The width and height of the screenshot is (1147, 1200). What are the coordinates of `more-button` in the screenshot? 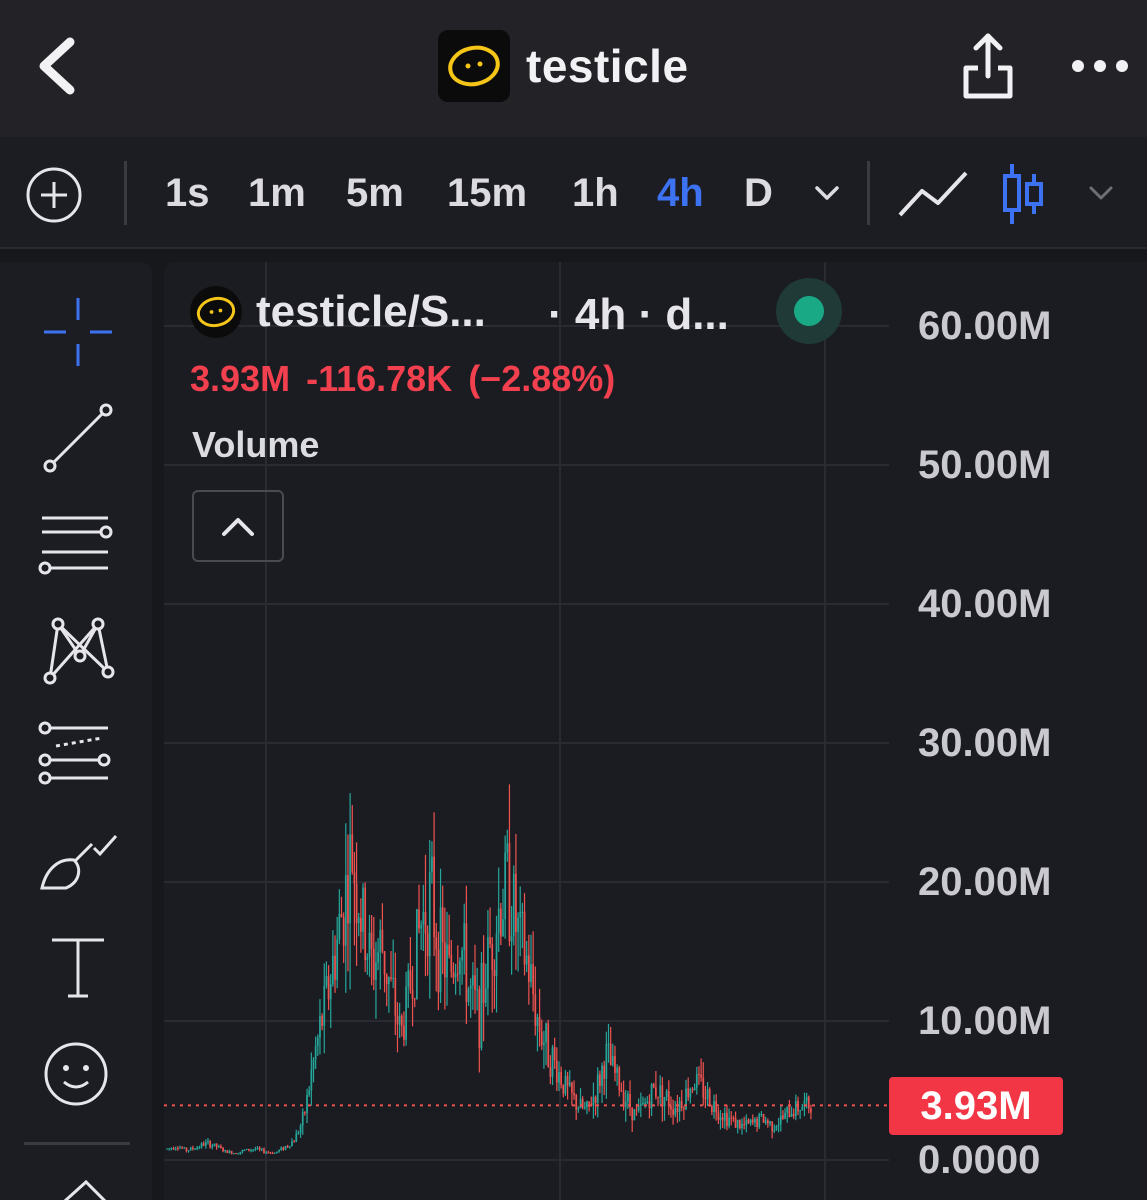 It's located at (1100, 66).